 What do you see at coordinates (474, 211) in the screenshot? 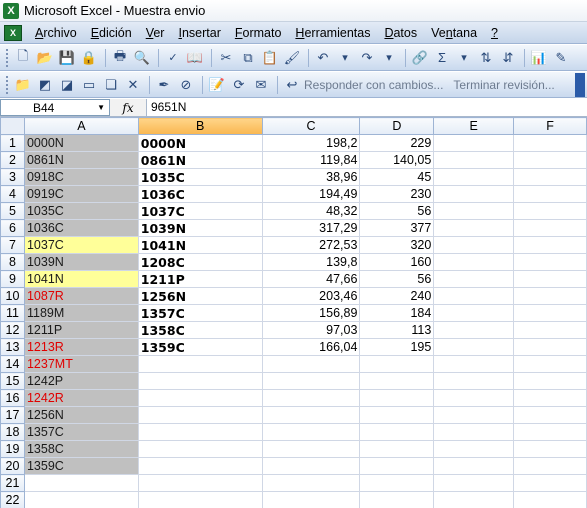
I see `cell-e5` at bounding box center [474, 211].